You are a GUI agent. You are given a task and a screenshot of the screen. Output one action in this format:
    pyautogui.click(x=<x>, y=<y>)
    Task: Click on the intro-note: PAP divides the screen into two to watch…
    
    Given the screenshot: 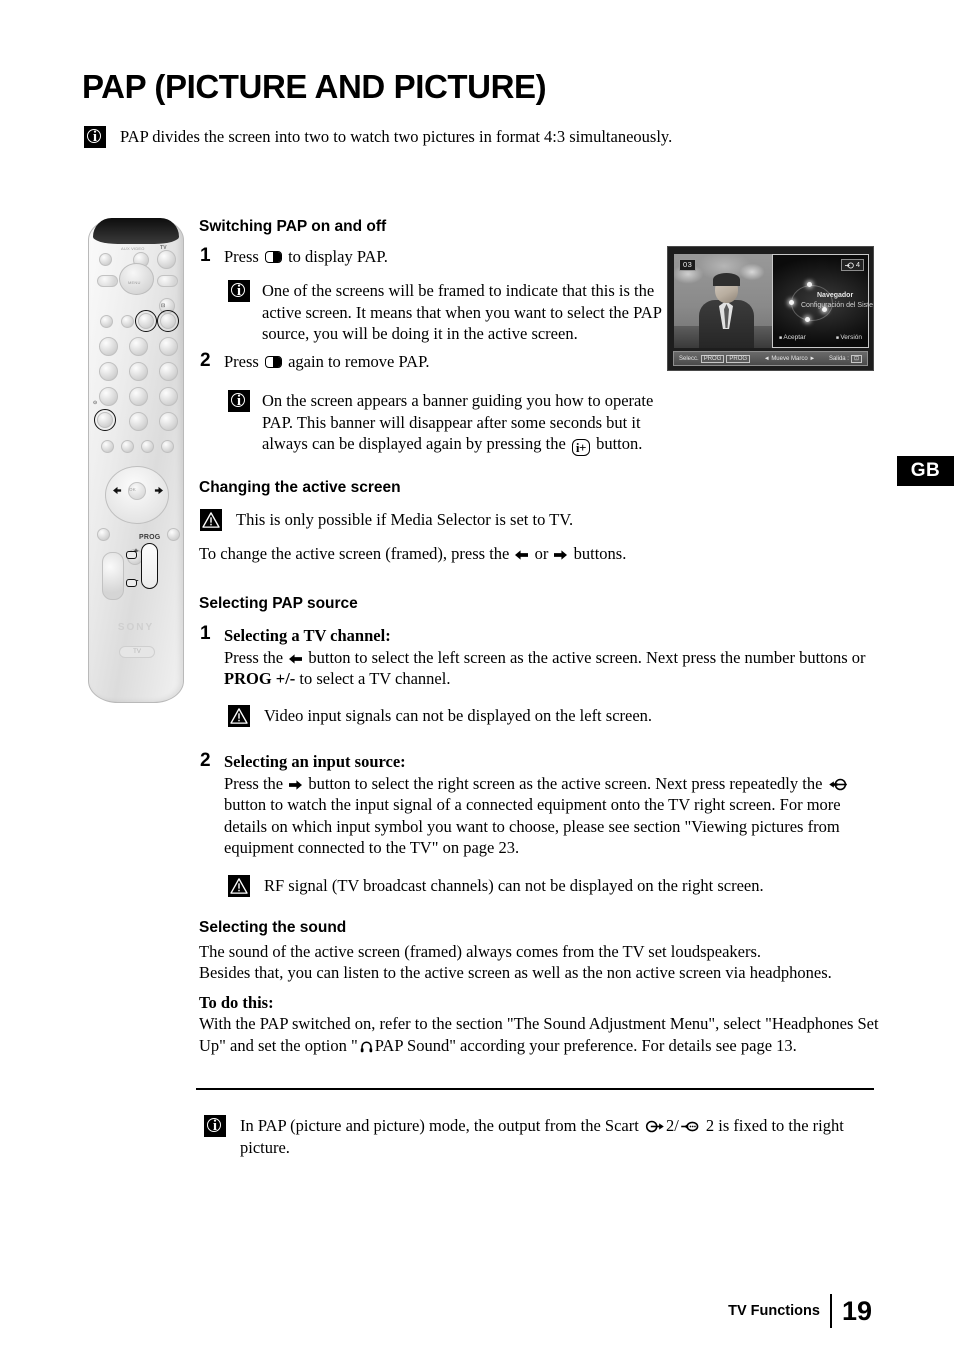 What is the action you would take?
    pyautogui.click(x=464, y=137)
    